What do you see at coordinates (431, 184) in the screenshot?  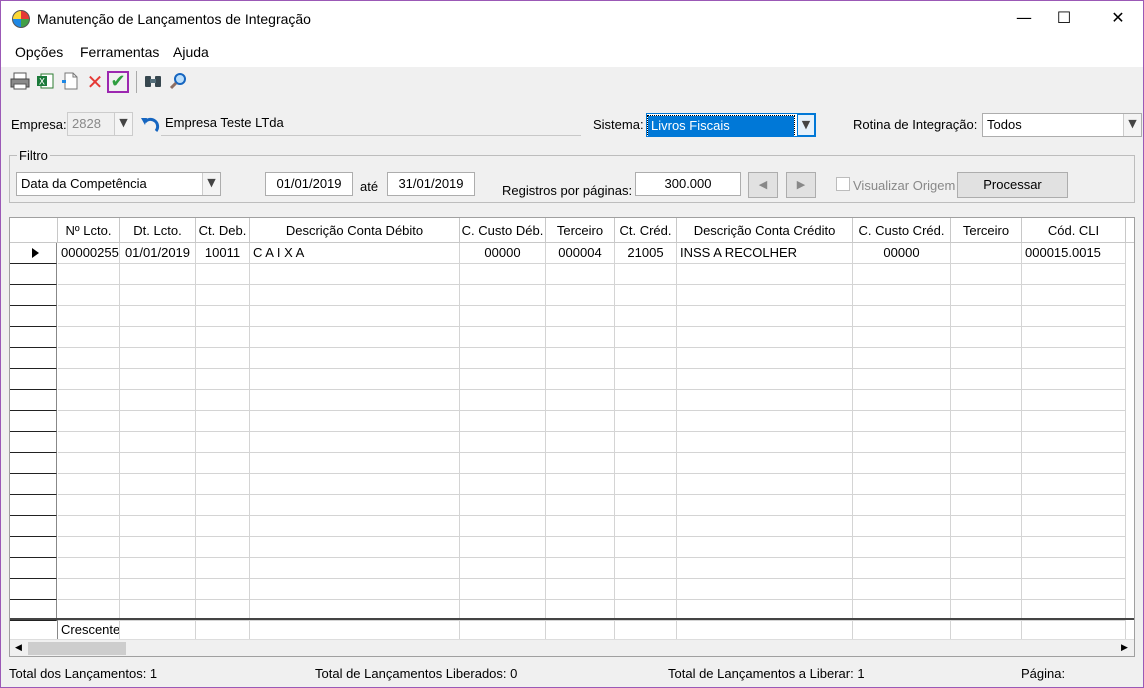 I see `date-to-input: 31/01/2019` at bounding box center [431, 184].